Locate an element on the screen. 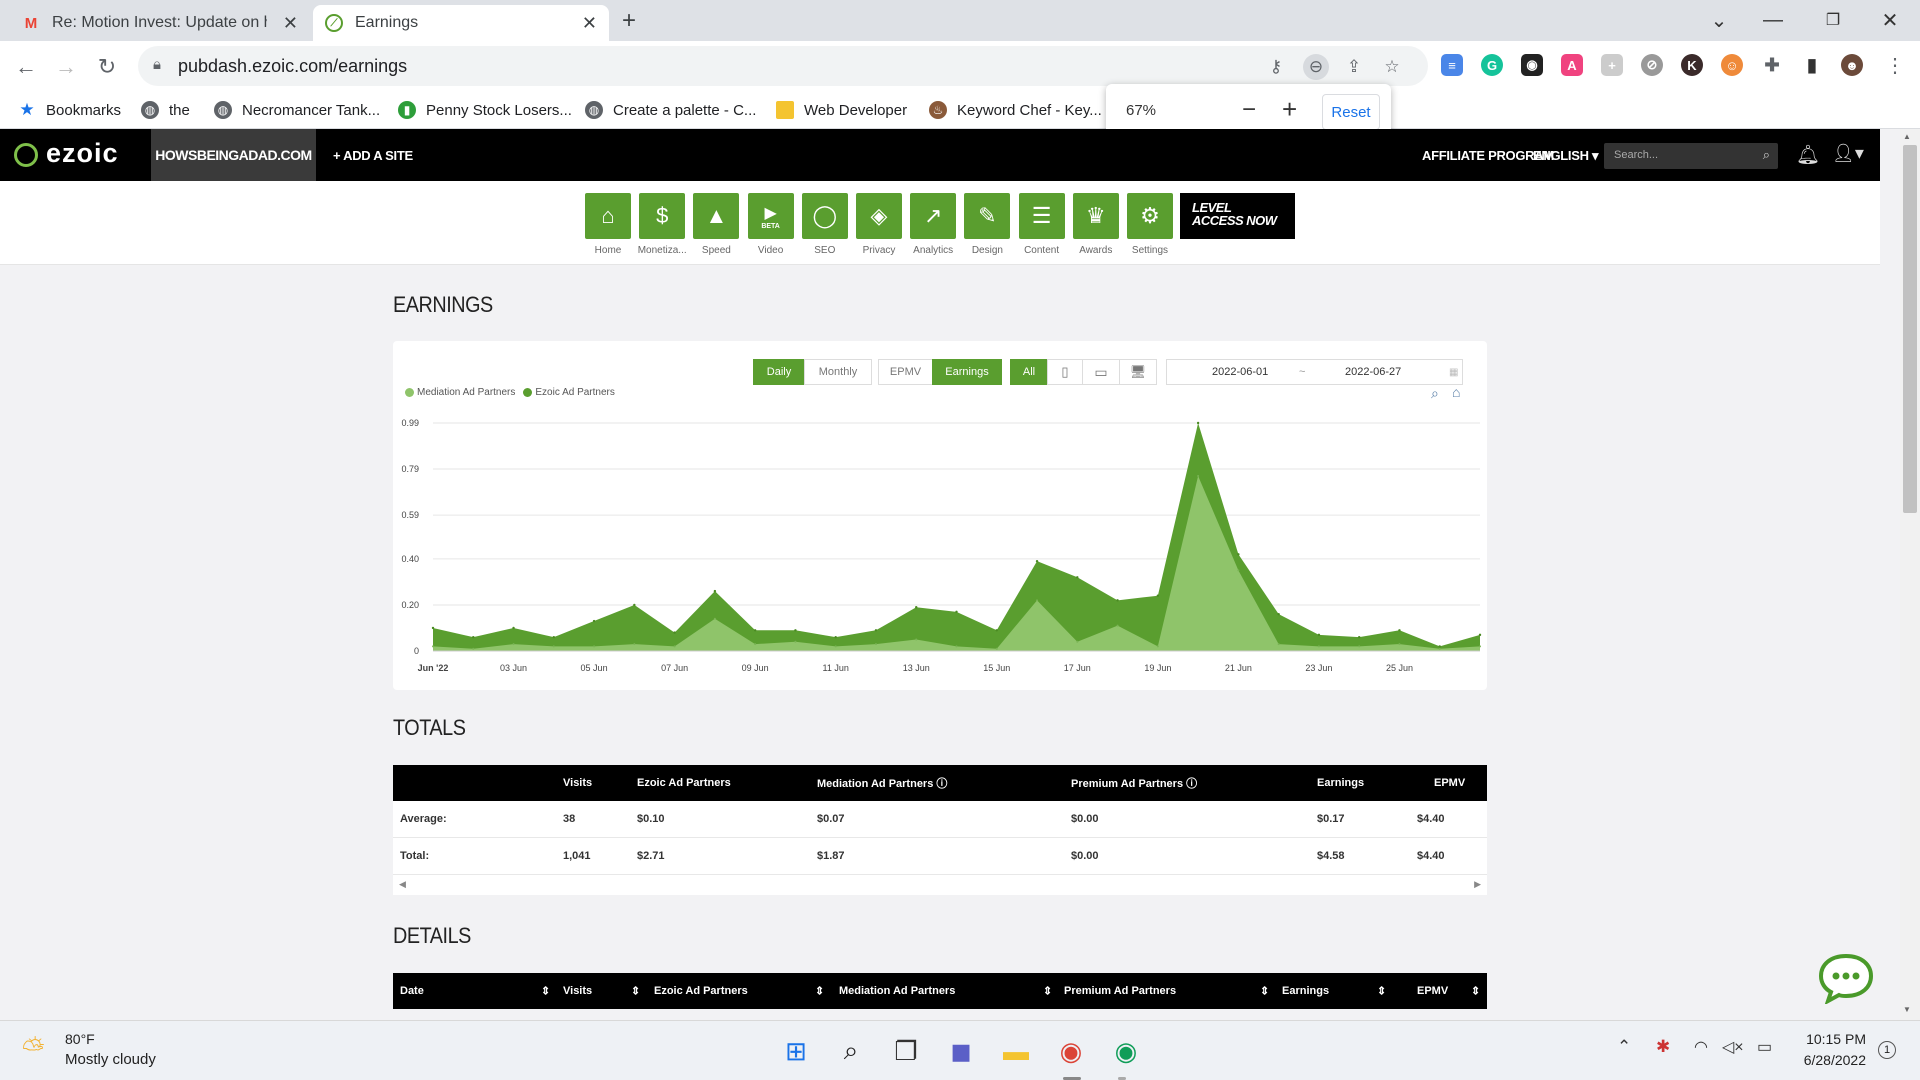 The image size is (1920, 1080). minimize-button: — is located at coordinates (1773, 20).